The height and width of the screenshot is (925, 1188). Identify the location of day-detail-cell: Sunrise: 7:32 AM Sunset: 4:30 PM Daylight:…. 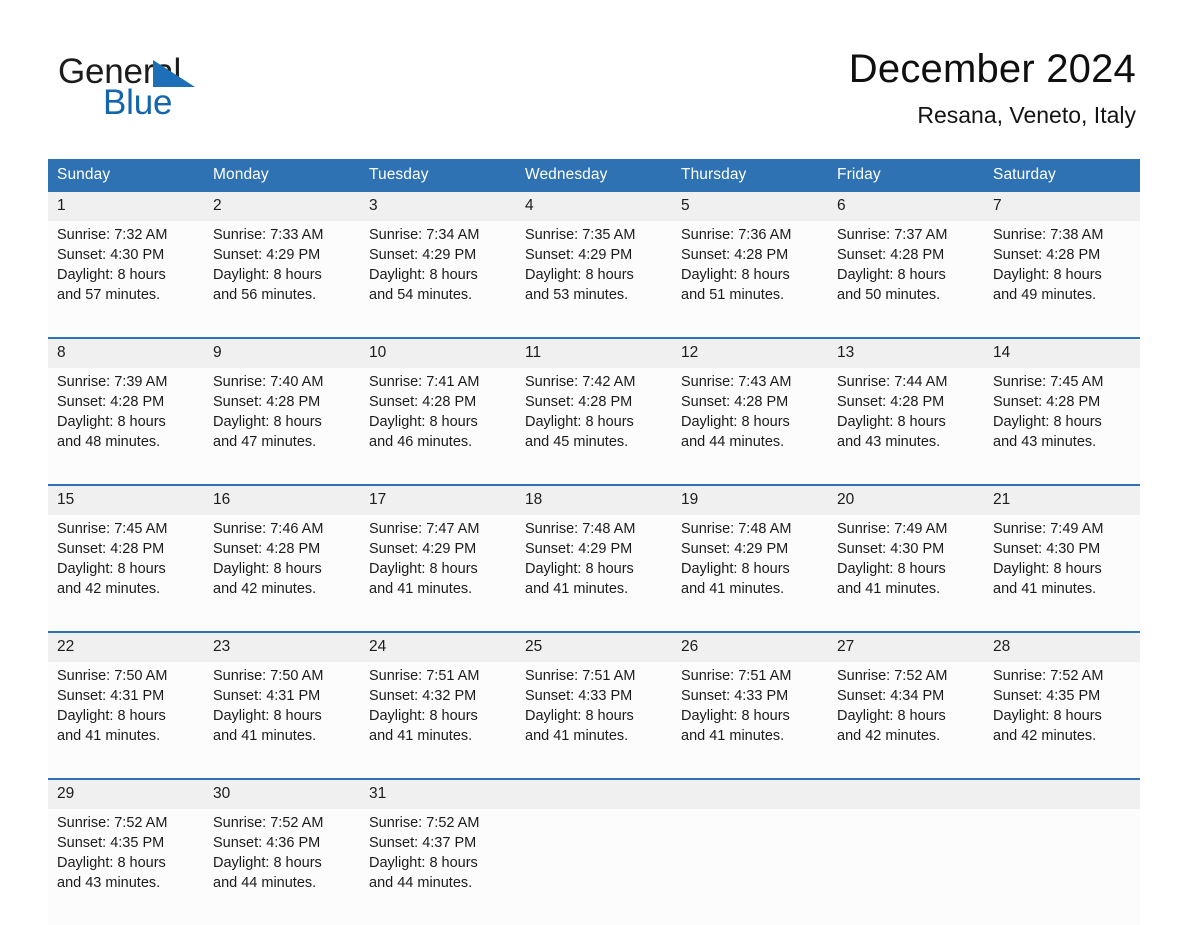
(126, 279).